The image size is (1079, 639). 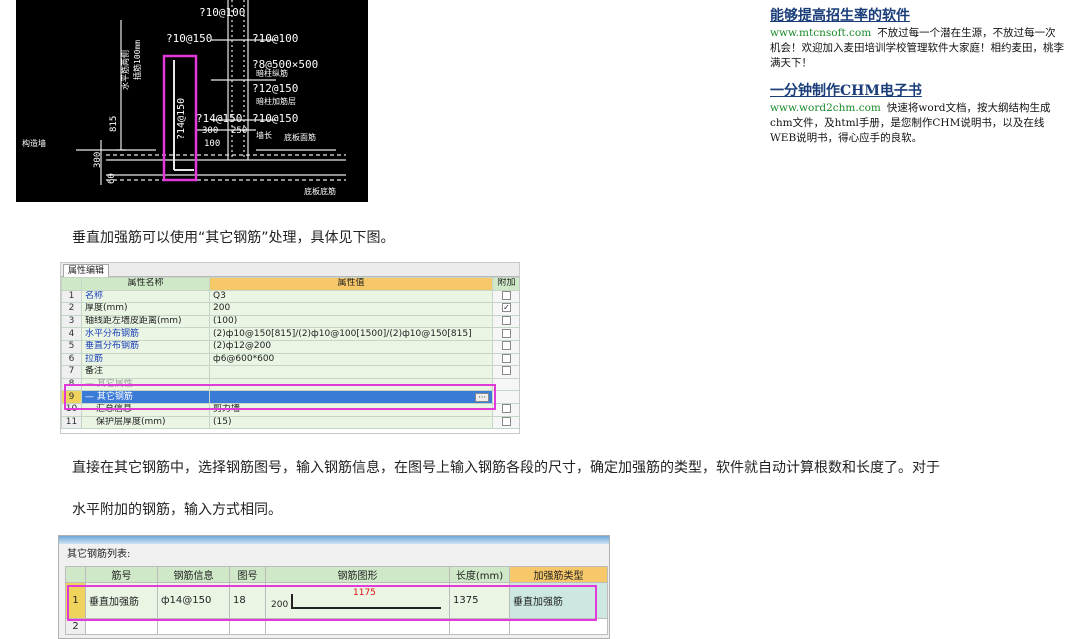 What do you see at coordinates (145, 309) in the screenshot?
I see `property-name: 厚度(mm)` at bounding box center [145, 309].